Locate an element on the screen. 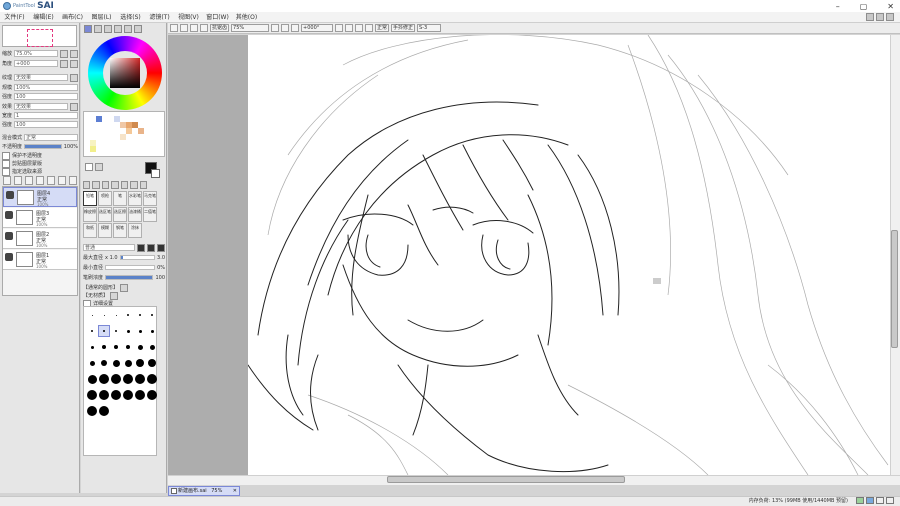 The height and width of the screenshot is (506, 900). tool-eraser: 橡皮擦 is located at coordinates (90, 214).